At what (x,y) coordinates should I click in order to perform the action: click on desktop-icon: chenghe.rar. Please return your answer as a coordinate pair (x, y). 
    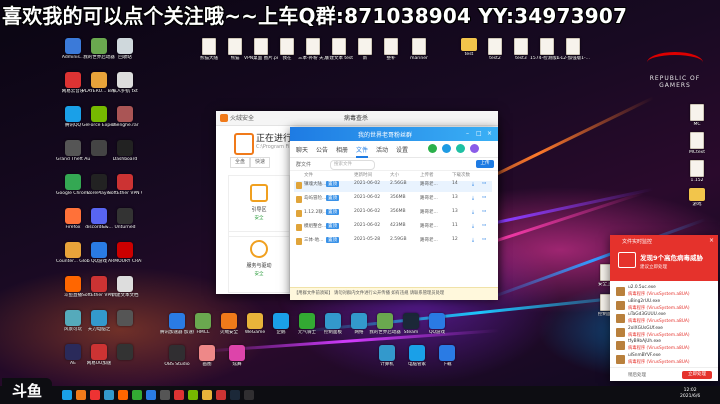
    Looking at the image, I should click on (125, 117).